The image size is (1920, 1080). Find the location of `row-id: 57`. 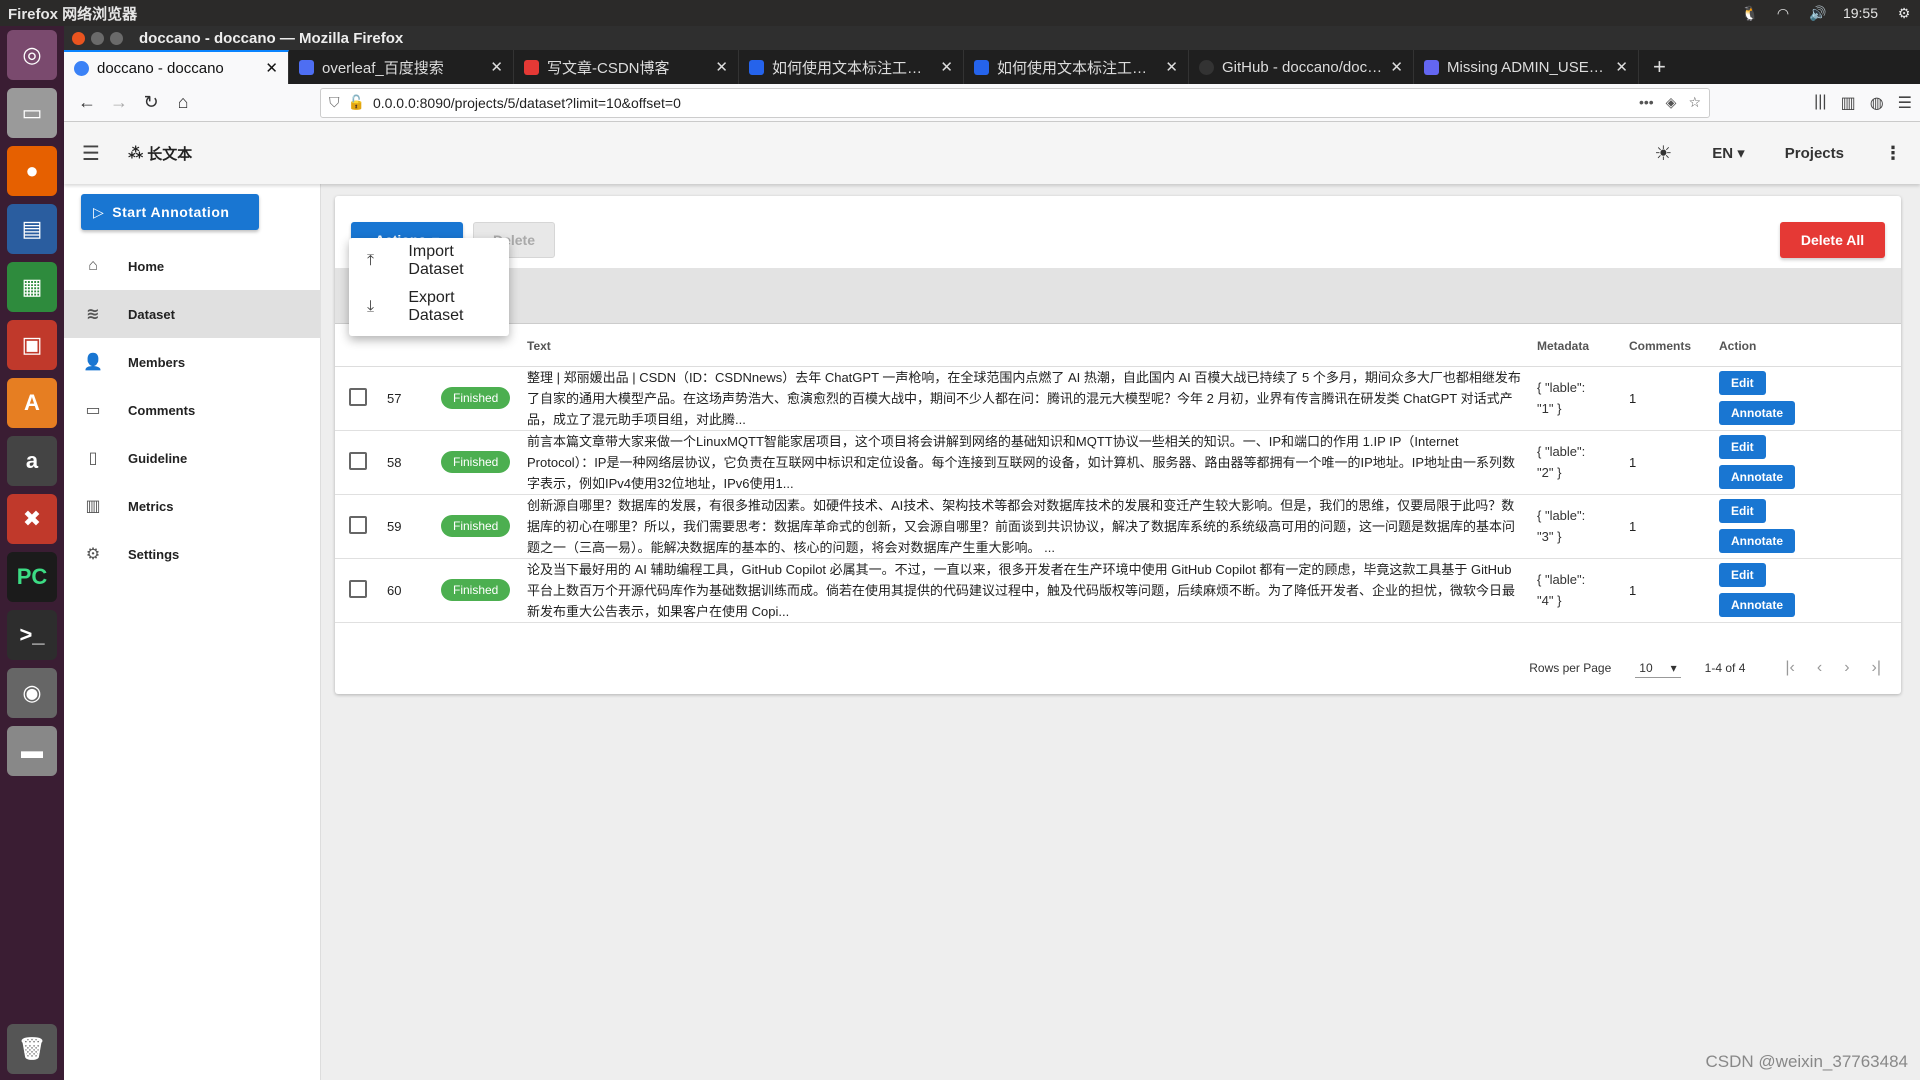

row-id: 57 is located at coordinates (408, 398).